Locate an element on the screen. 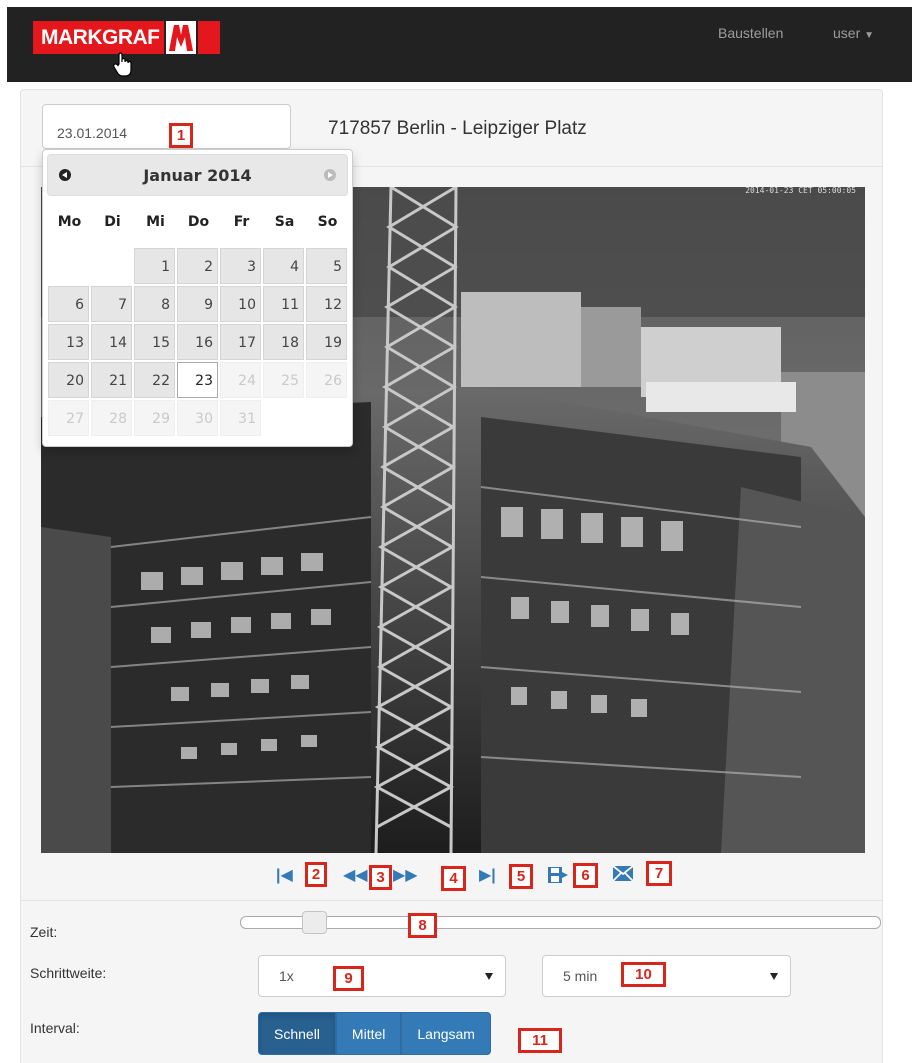 This screenshot has width=919, height=1063. callout-badge: 1 is located at coordinates (181, 135).